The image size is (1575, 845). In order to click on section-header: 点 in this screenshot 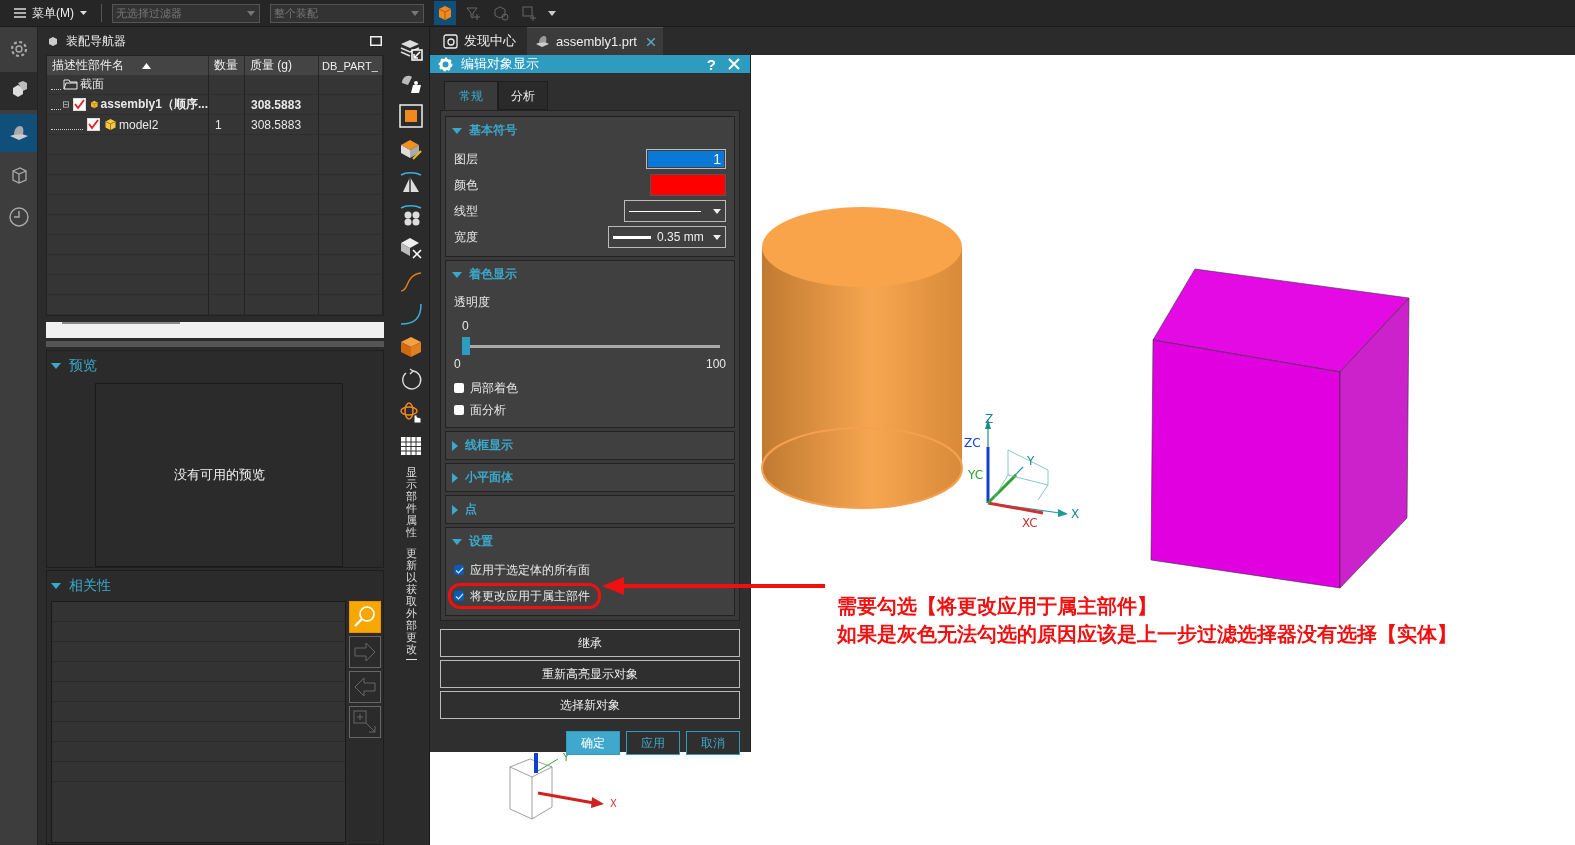, I will do `click(590, 509)`.